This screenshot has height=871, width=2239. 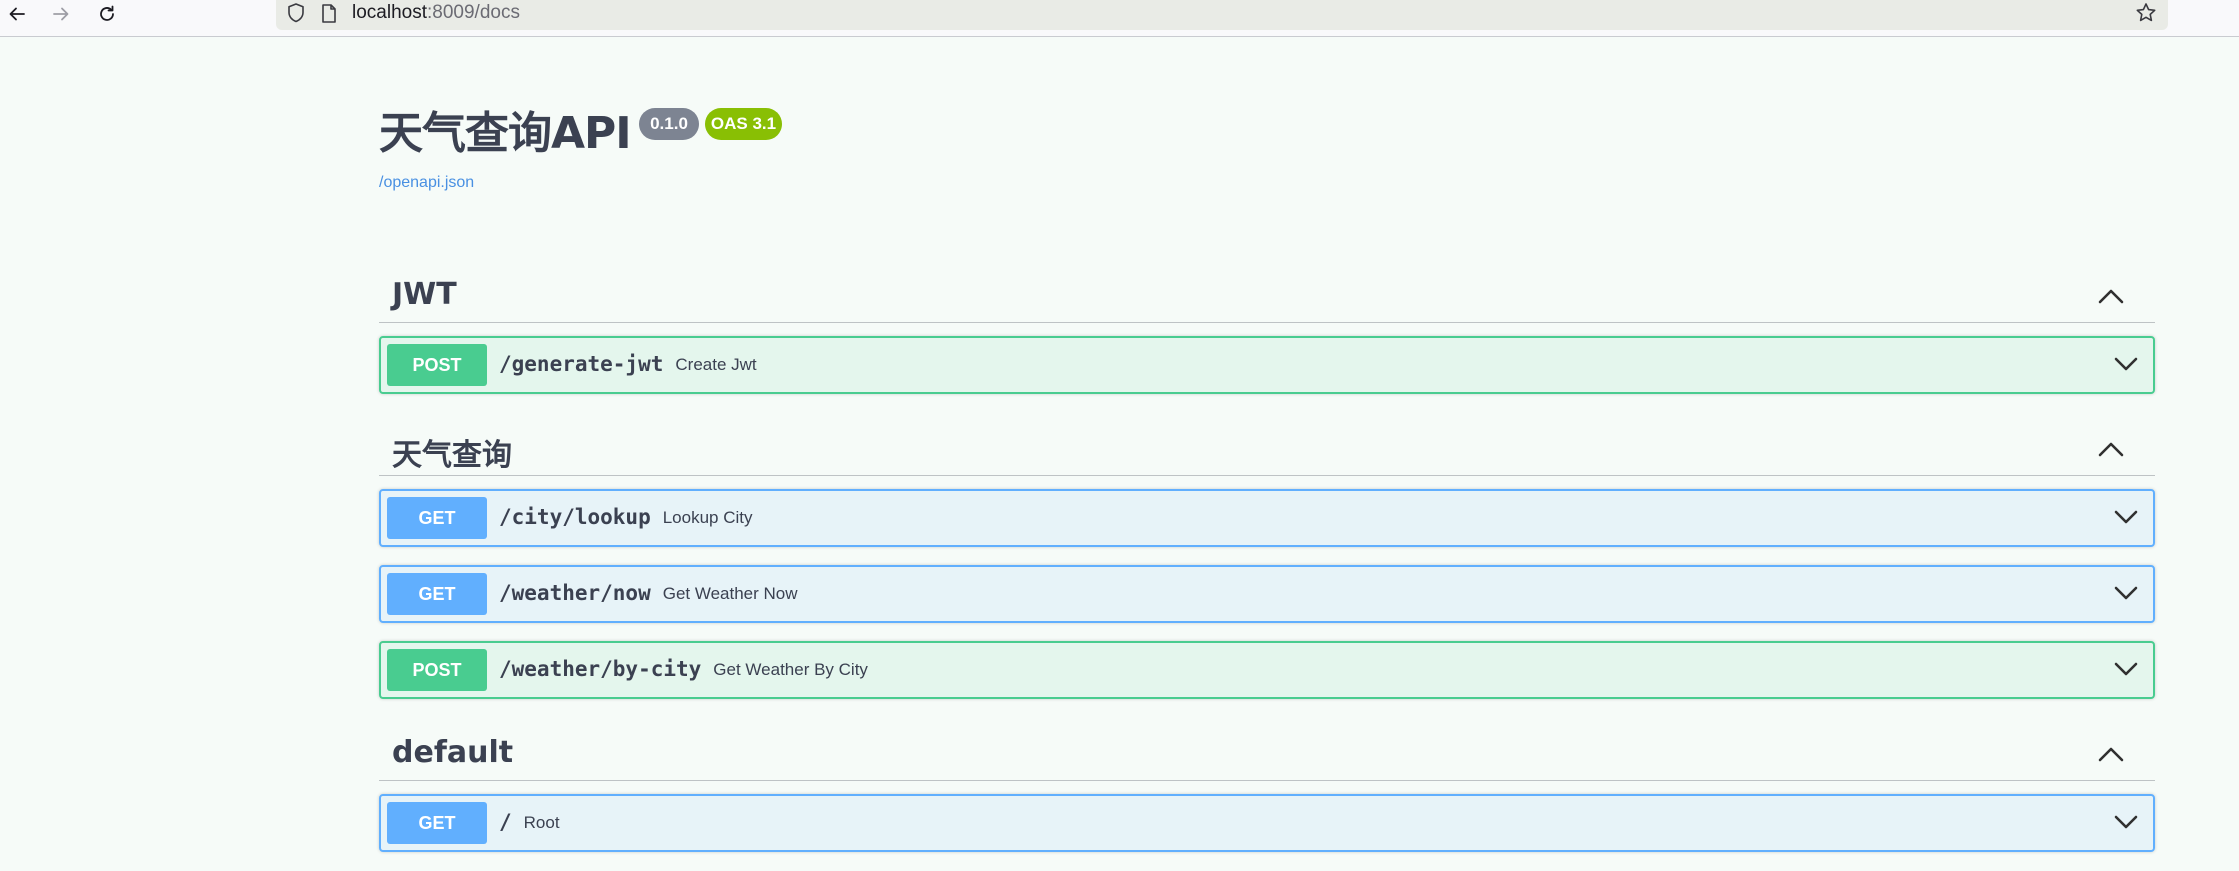 What do you see at coordinates (473, 12) in the screenshot?
I see `url-path: :8009/docs` at bounding box center [473, 12].